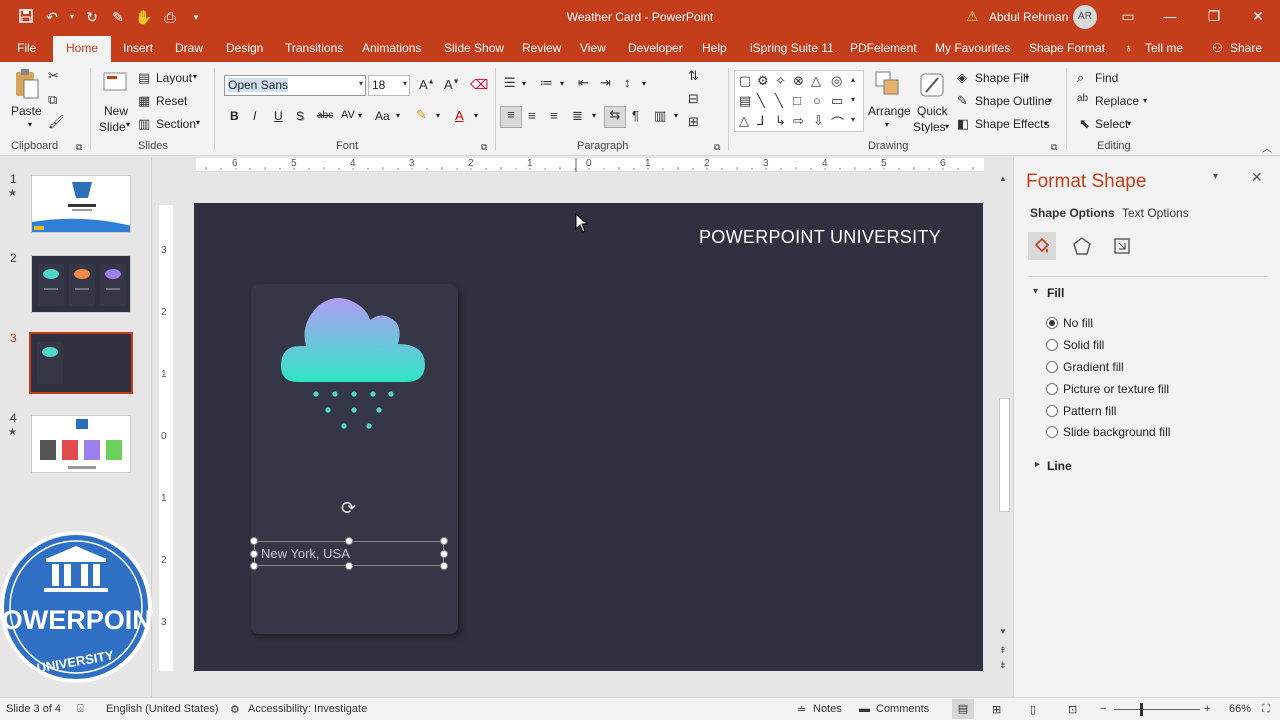 The image size is (1280, 720). I want to click on minimize-button: —, so click(1170, 16).